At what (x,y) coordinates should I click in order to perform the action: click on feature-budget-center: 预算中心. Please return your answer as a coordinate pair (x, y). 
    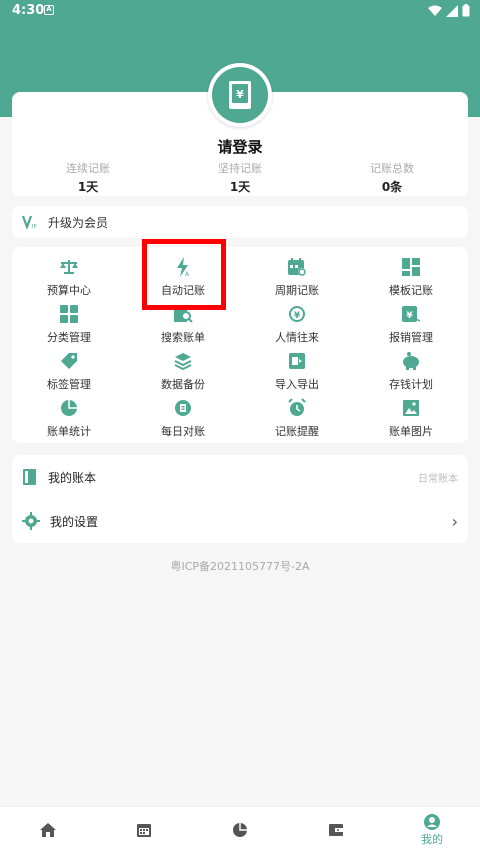
    Looking at the image, I should click on (69, 277).